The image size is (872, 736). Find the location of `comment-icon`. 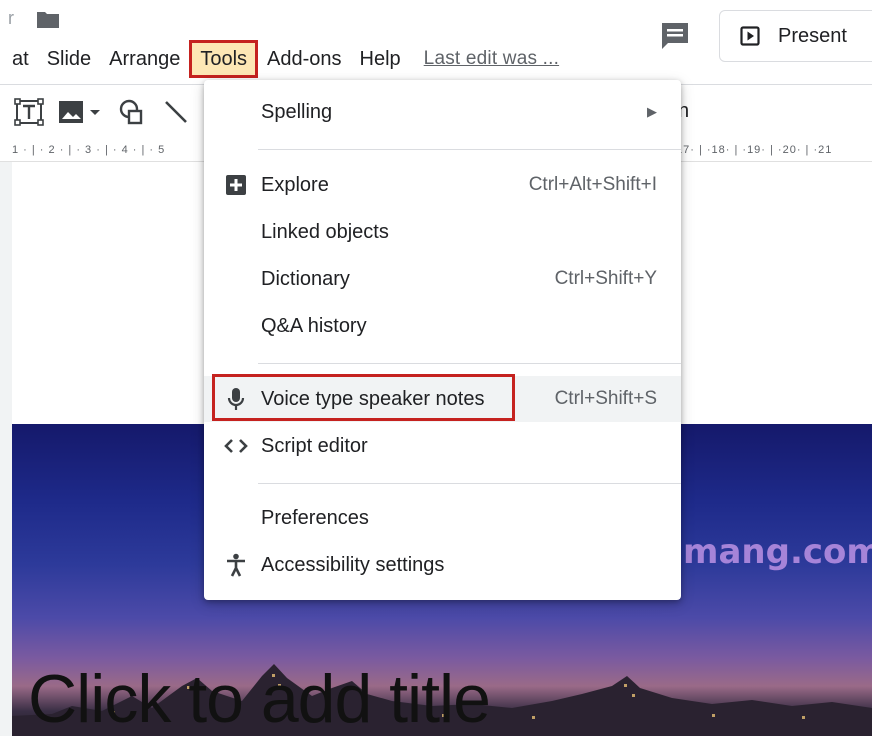

comment-icon is located at coordinates (675, 36).